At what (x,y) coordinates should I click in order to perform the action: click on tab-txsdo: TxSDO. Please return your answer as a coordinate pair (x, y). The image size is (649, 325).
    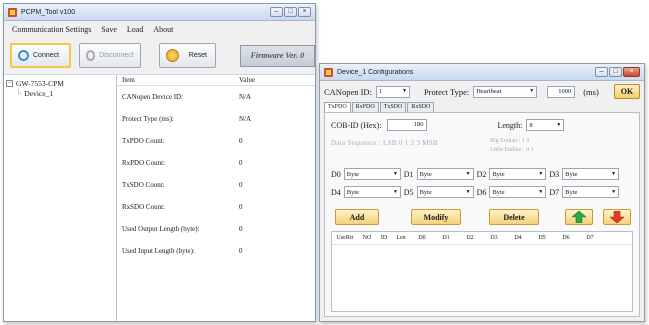
    Looking at the image, I should click on (393, 107).